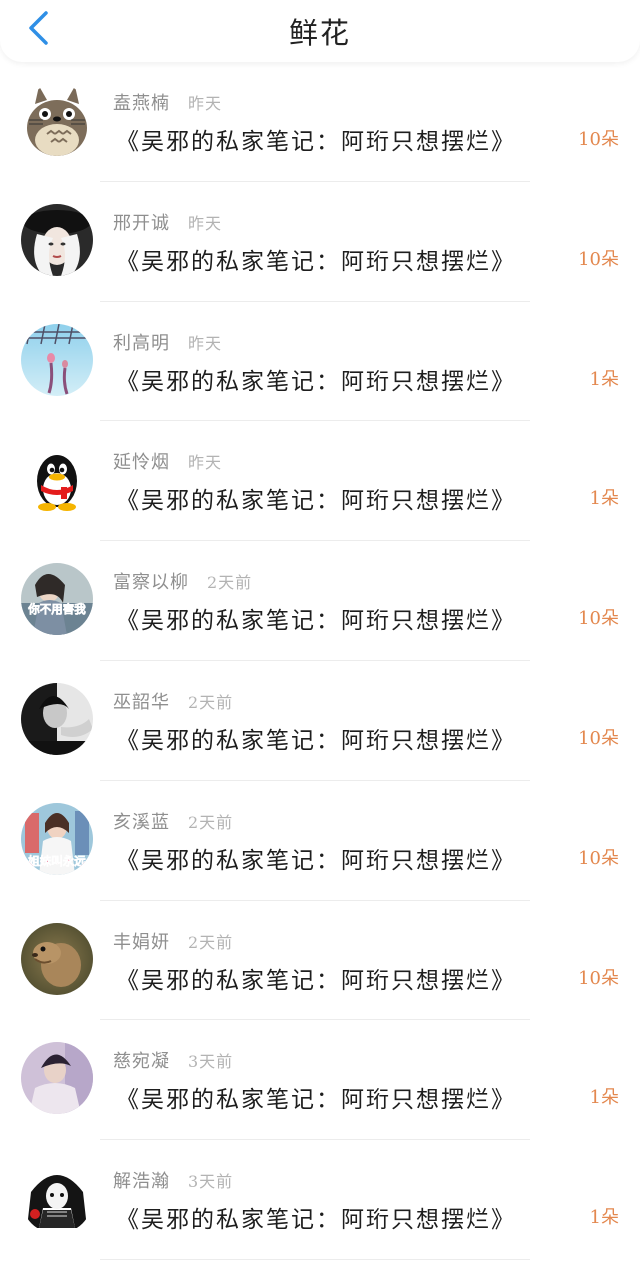 Image resolution: width=640 pixels, height=1263 pixels. Describe the element at coordinates (315, 1259) in the screenshot. I see `row-divider` at that location.